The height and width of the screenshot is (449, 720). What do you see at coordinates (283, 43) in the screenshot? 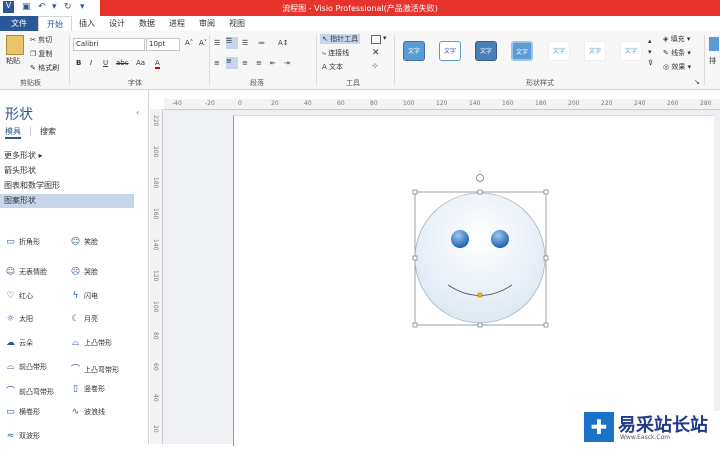
I see `text-direction-icon: A↕` at bounding box center [283, 43].